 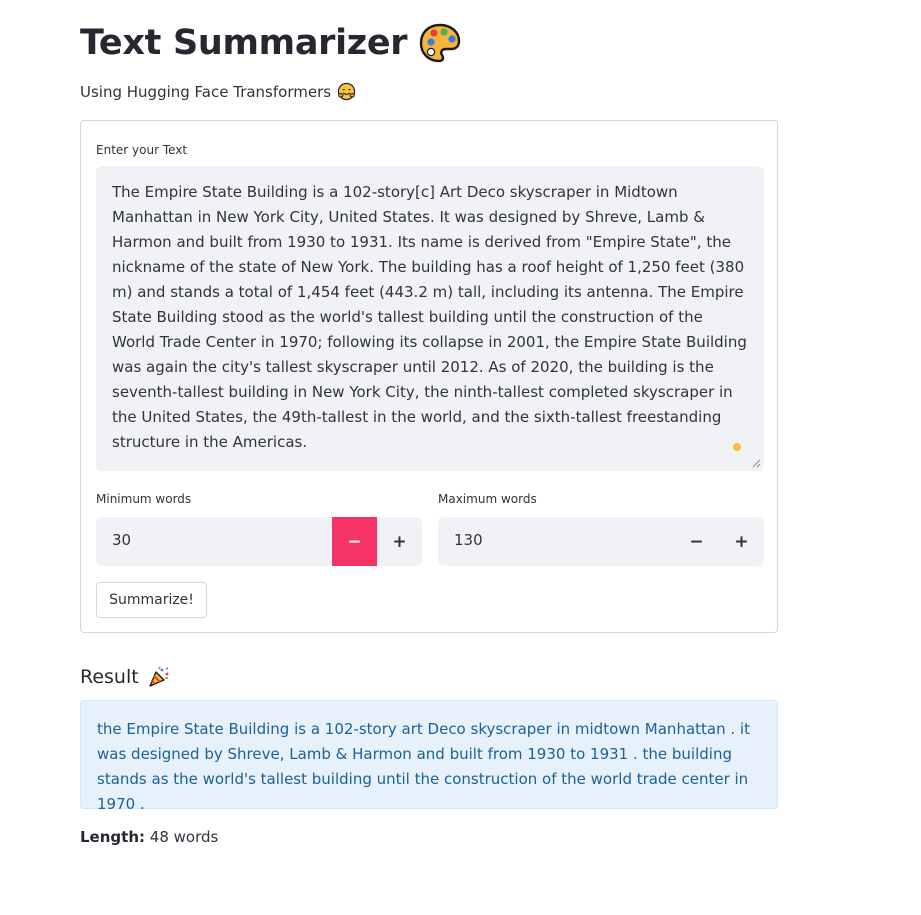 I want to click on min-words-input: 30 − +, so click(x=259, y=541).